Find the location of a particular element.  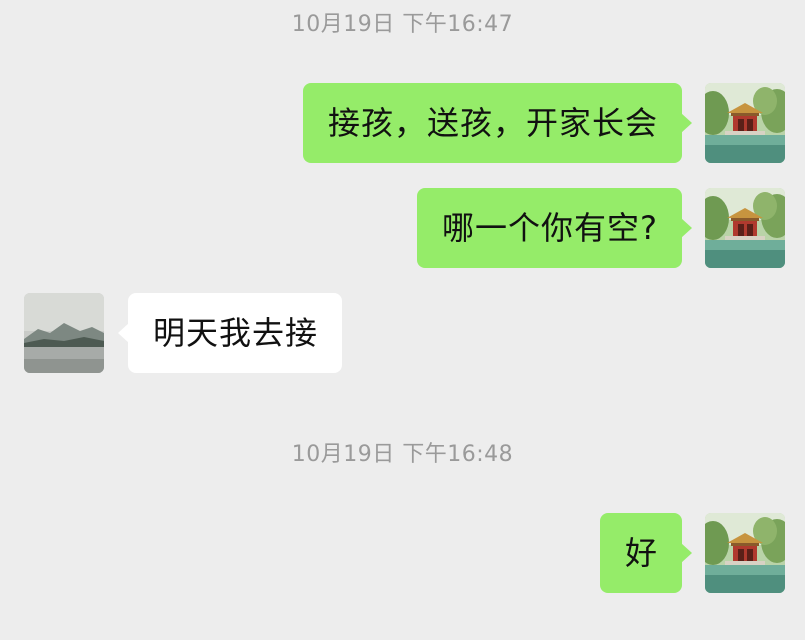

message-bubble-sent: 哪一个你有空? is located at coordinates (554, 228).